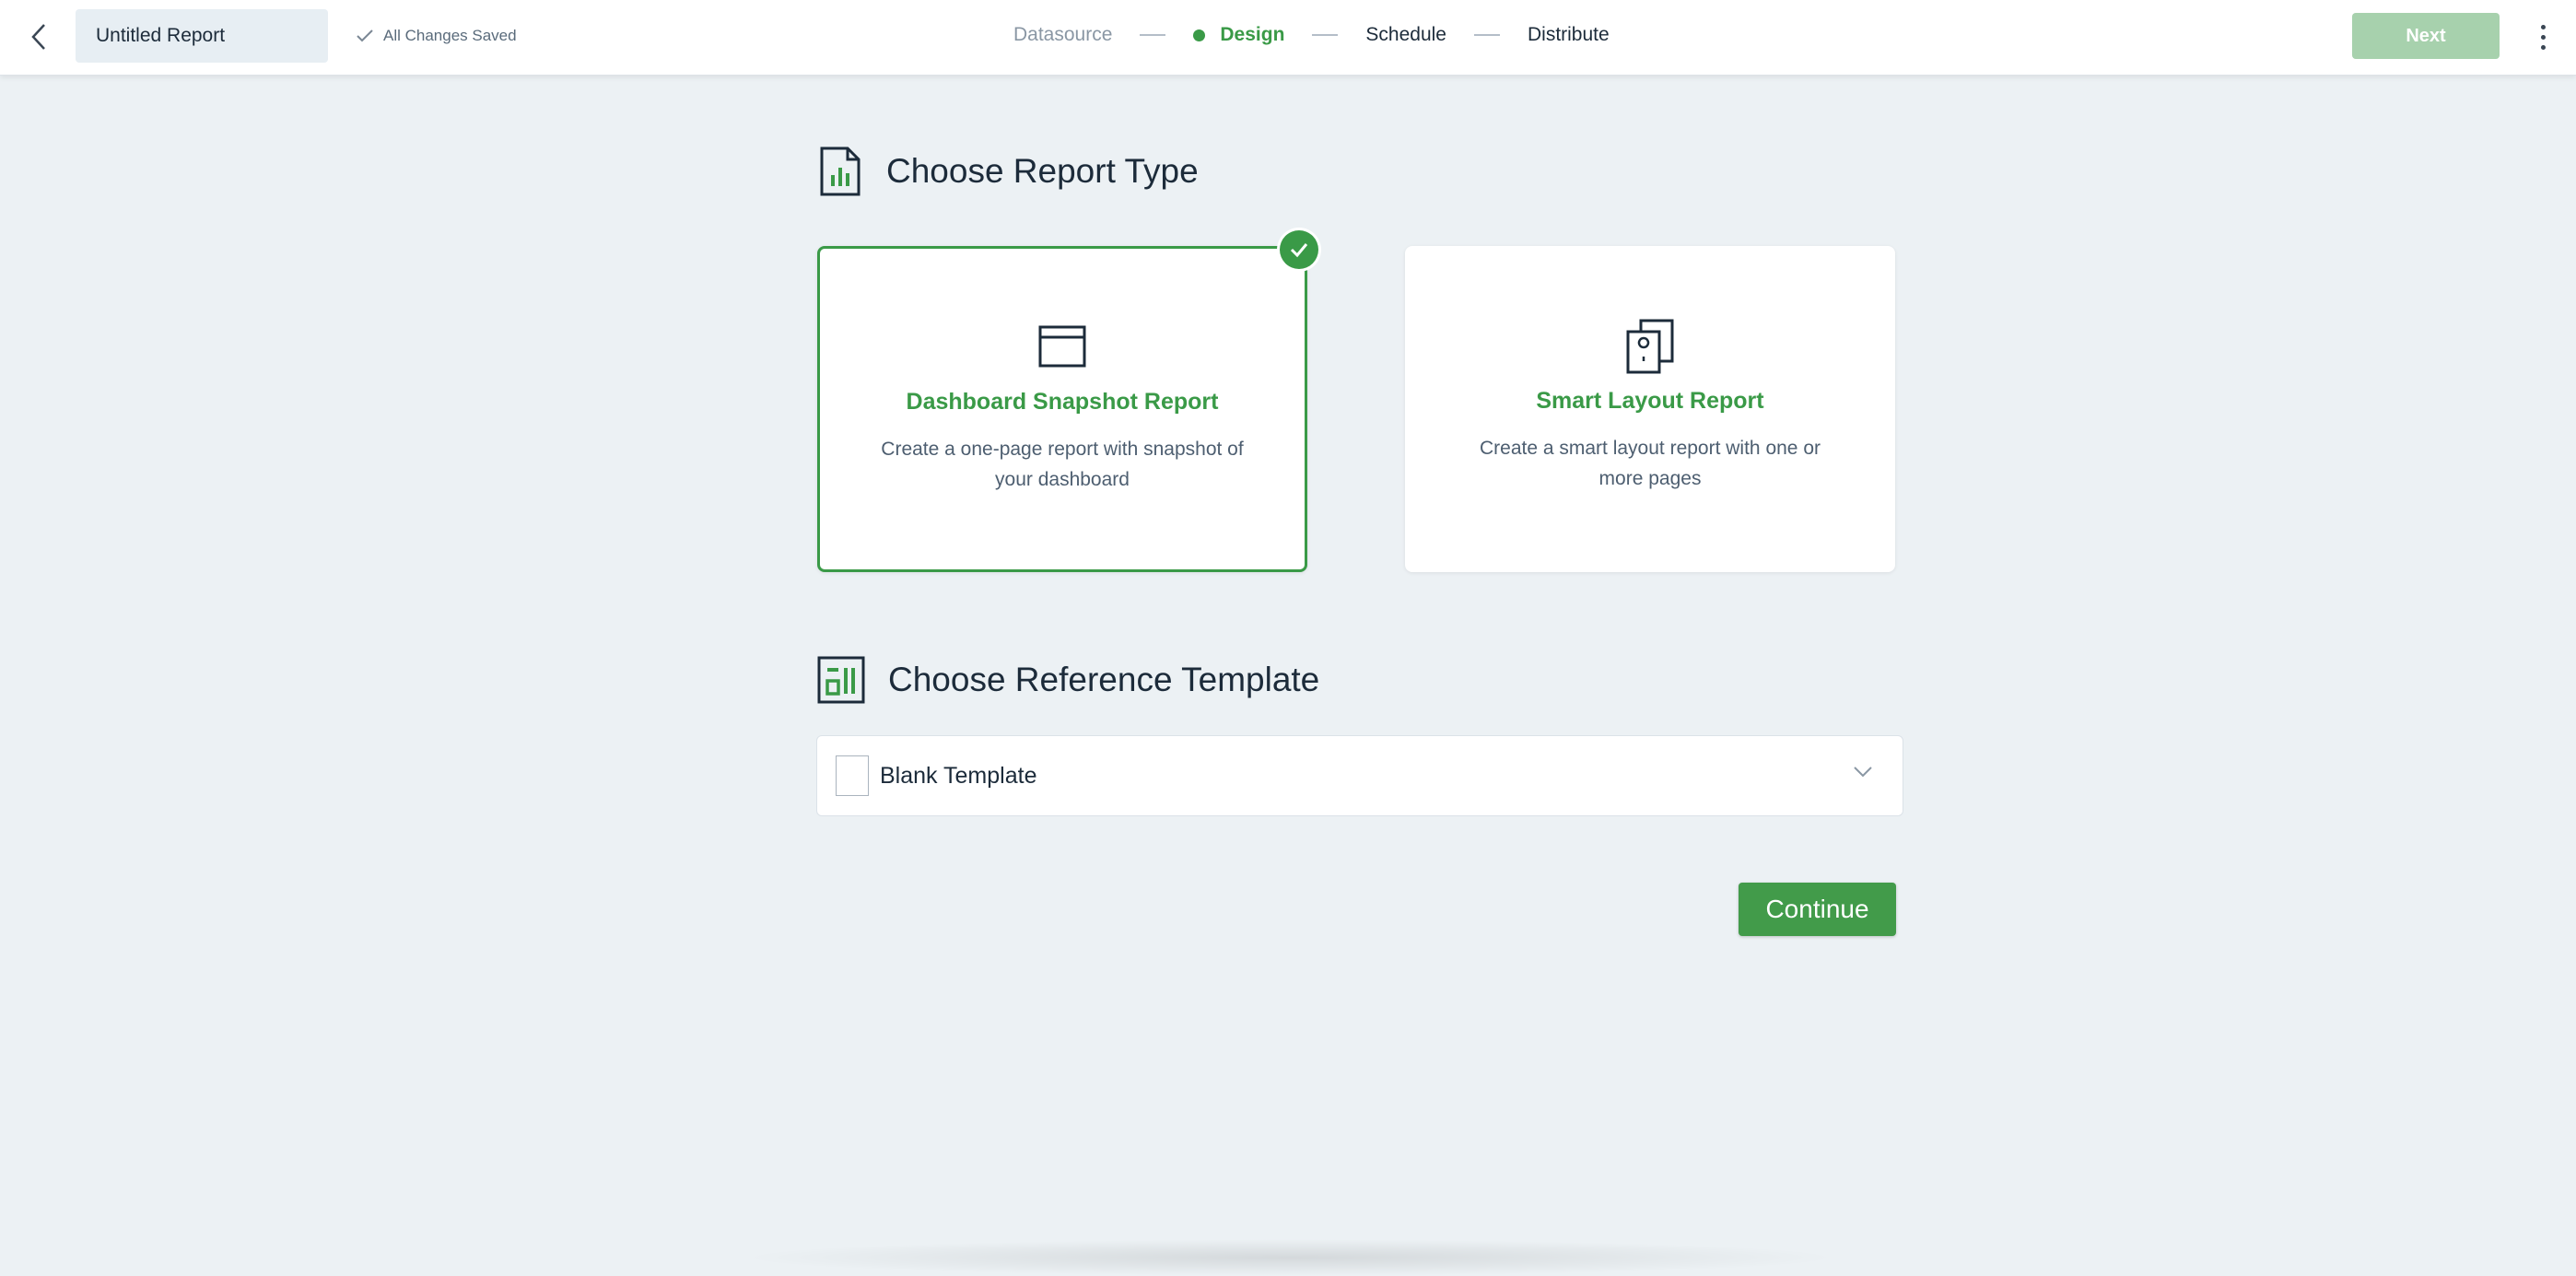  What do you see at coordinates (1299, 249) in the screenshot?
I see `selected-check-icon` at bounding box center [1299, 249].